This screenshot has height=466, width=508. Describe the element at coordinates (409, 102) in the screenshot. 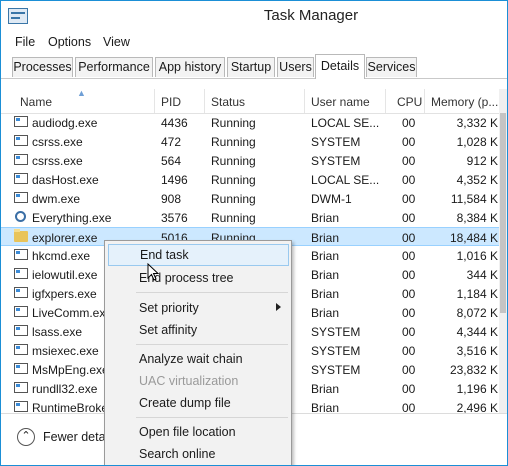

I see `column-cpu: CPU` at that location.